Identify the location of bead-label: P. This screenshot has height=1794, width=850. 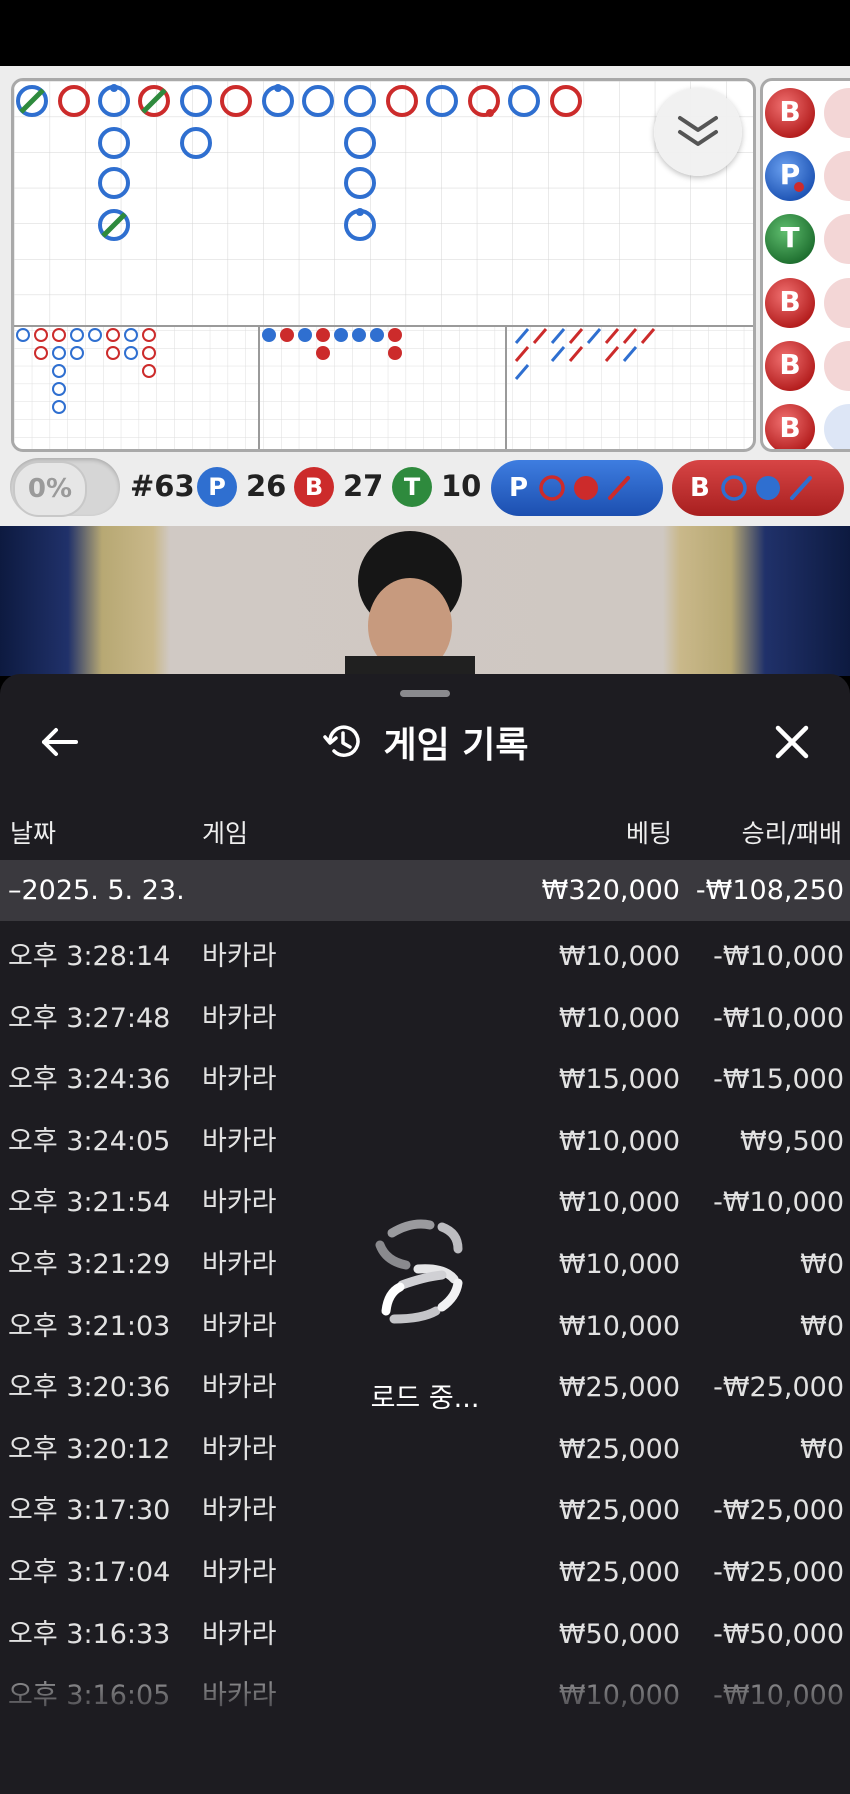
(790, 174).